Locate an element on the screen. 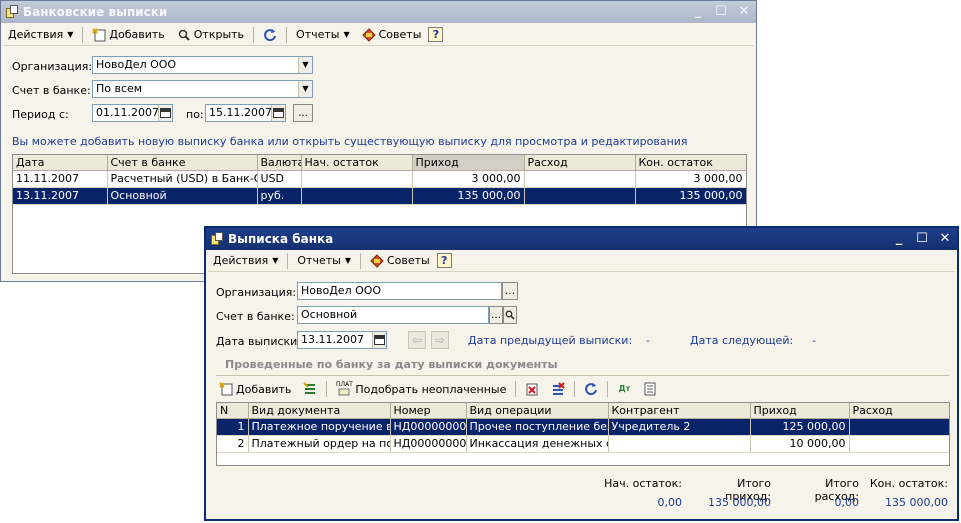 The image size is (961, 523). print-list-button is located at coordinates (650, 389).